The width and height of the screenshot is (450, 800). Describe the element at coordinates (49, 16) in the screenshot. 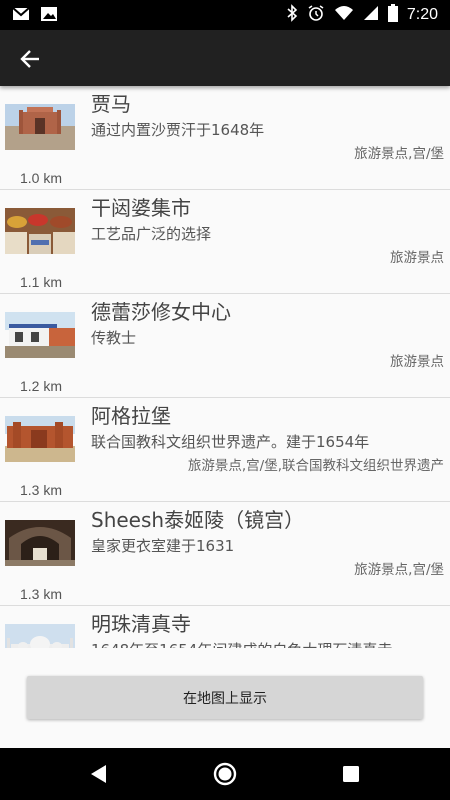

I see `photos-icon` at that location.